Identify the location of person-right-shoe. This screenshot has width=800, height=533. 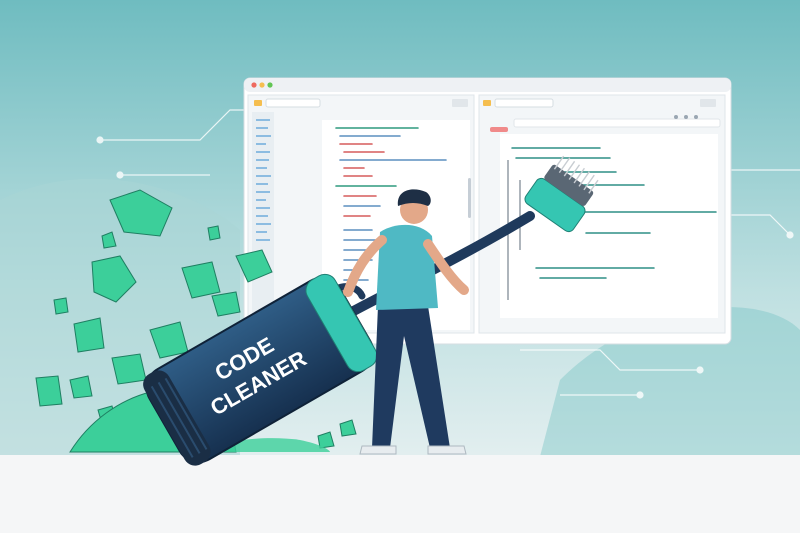
(447, 450).